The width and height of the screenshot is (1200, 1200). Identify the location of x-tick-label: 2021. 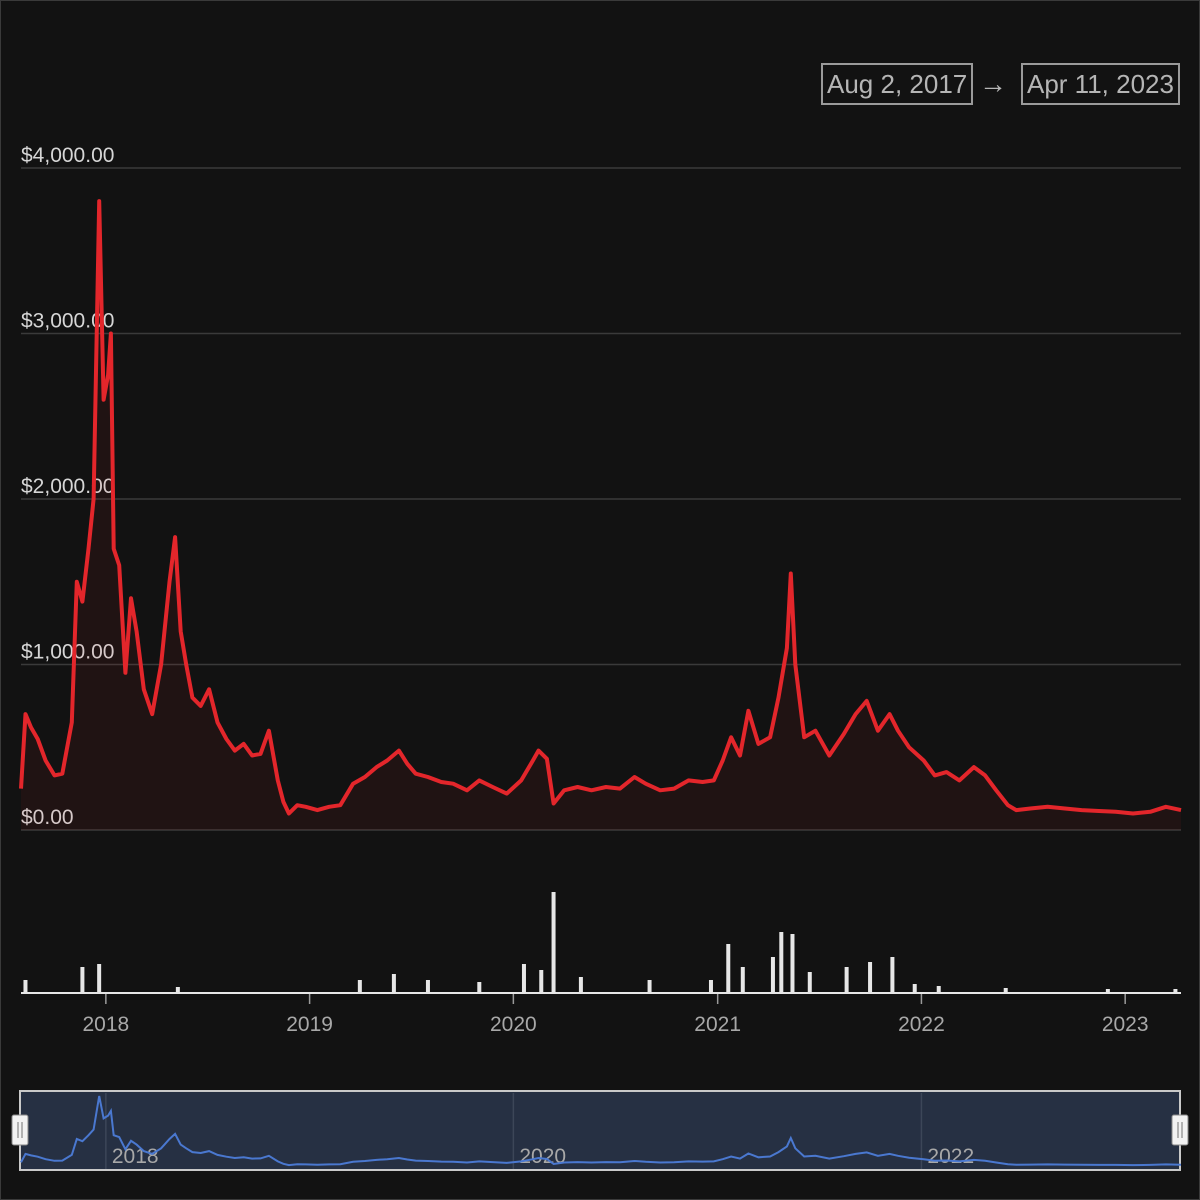
(717, 1024).